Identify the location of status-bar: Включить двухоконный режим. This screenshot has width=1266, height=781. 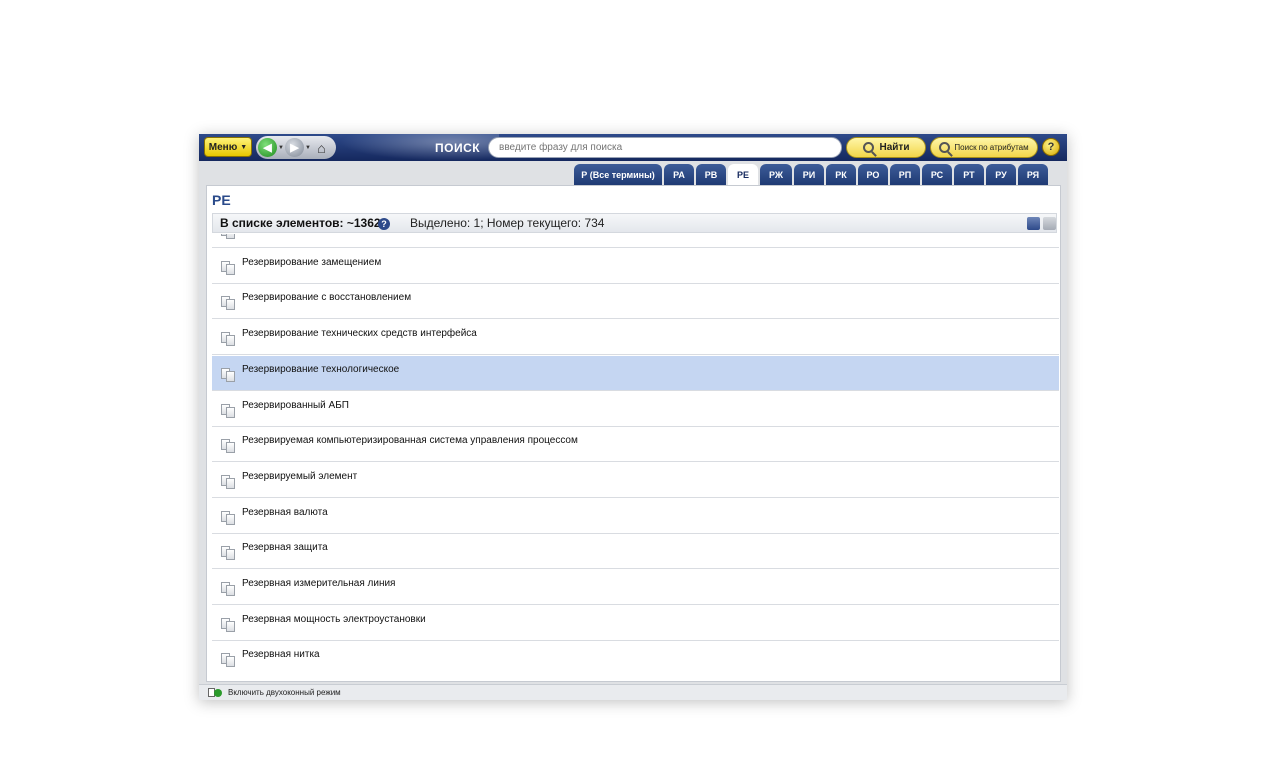
(633, 692).